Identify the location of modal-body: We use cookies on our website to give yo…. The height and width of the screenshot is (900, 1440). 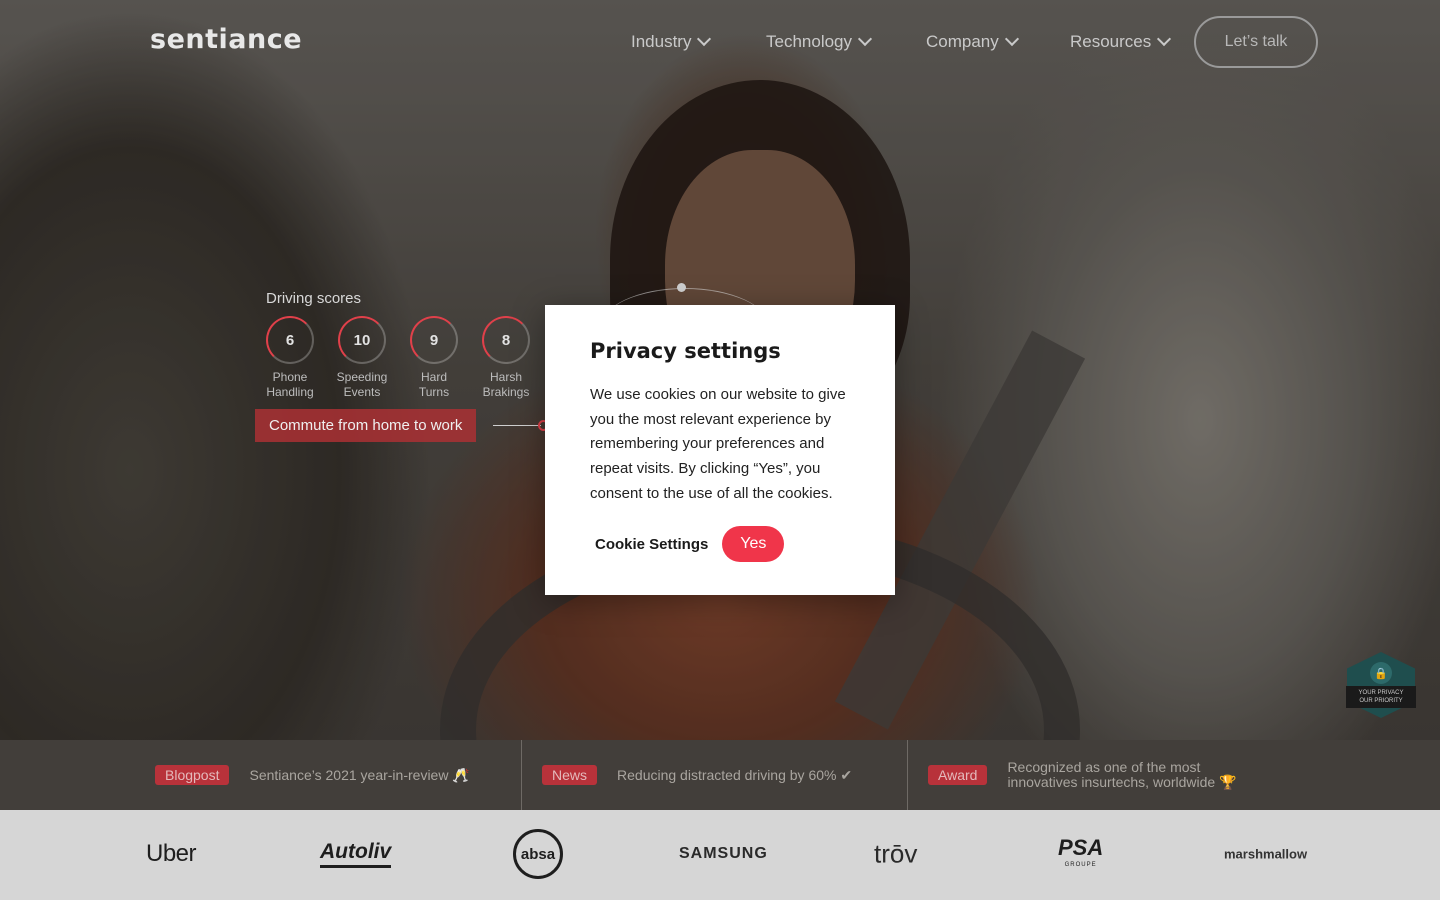
(718, 444).